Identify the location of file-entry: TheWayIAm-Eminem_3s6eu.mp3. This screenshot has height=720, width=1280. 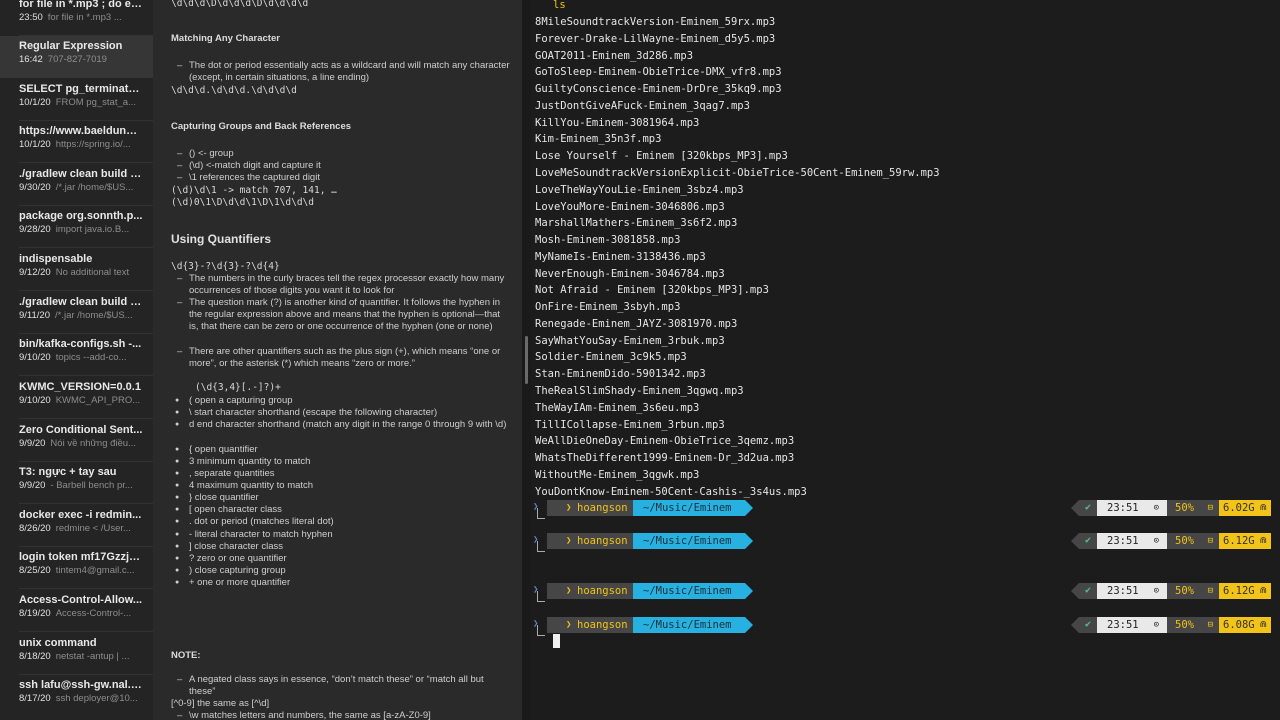
(617, 408).